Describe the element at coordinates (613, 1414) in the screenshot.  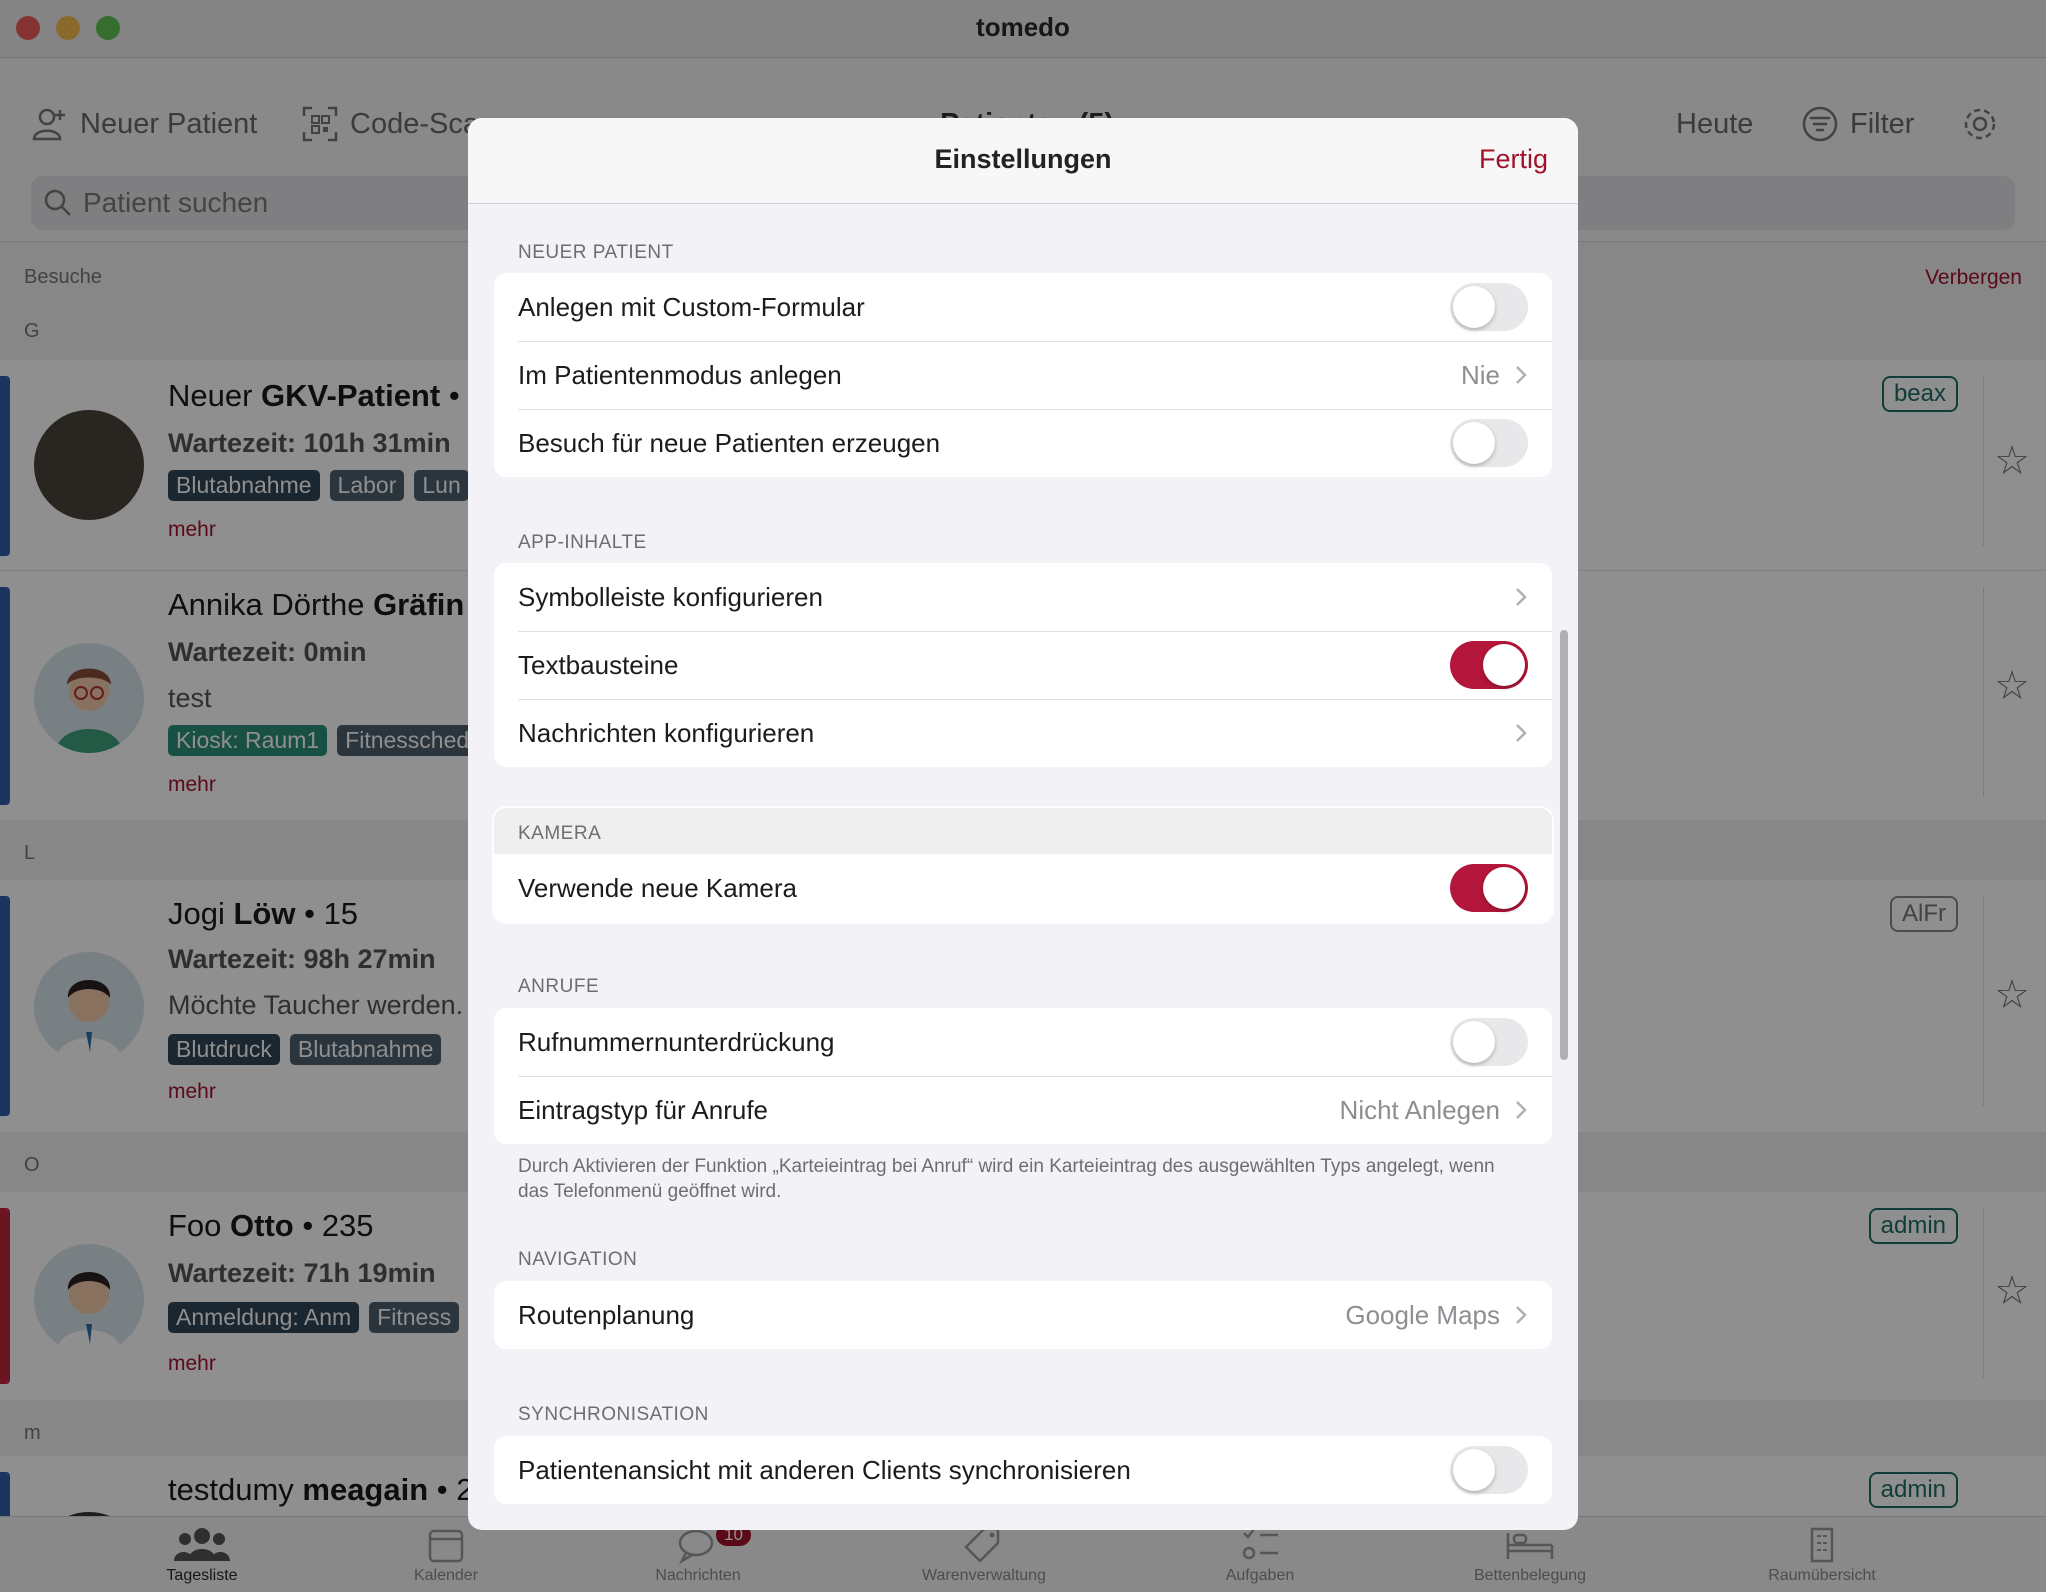
I see `section-label-sync: SYNCHRONISATION` at that location.